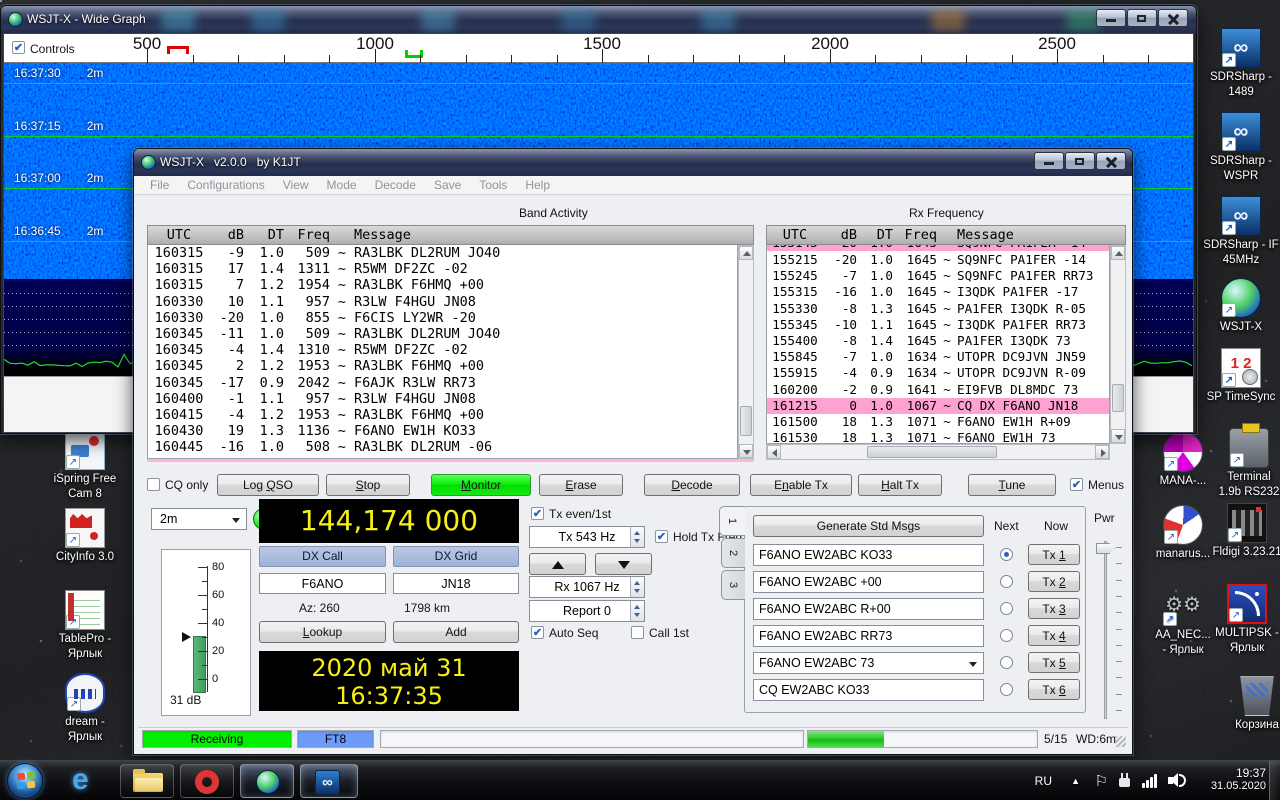  Describe the element at coordinates (938, 373) in the screenshot. I see `decode-row: 155915 -4 0.9 1634 ~ UTOPR DC9JVN R-09` at that location.